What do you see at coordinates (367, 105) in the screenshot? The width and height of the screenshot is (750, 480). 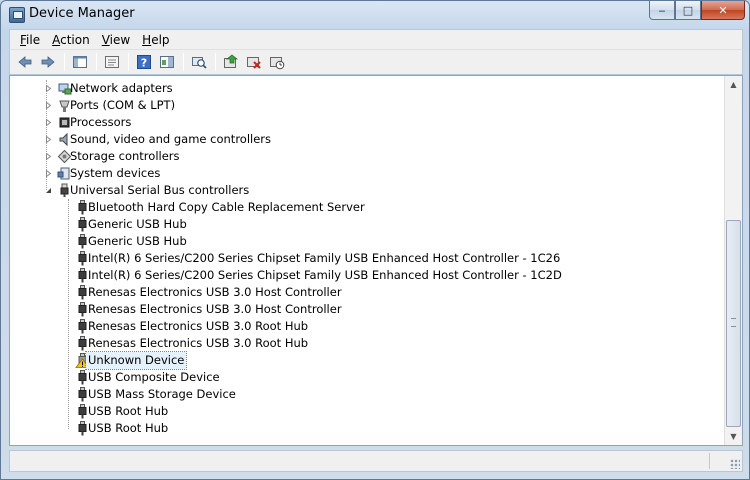 I see `device-category-row: Ports (COM & LPT)` at bounding box center [367, 105].